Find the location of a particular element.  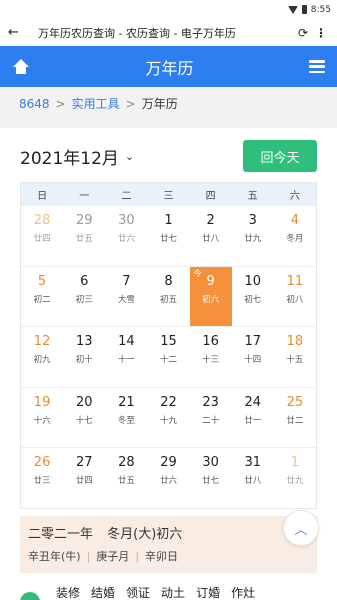

lunar-info-panel: 二零二一年 冬月(大)初六 辛丑年(牛) | 庚子月 | 辛卯日 is located at coordinates (168, 544).